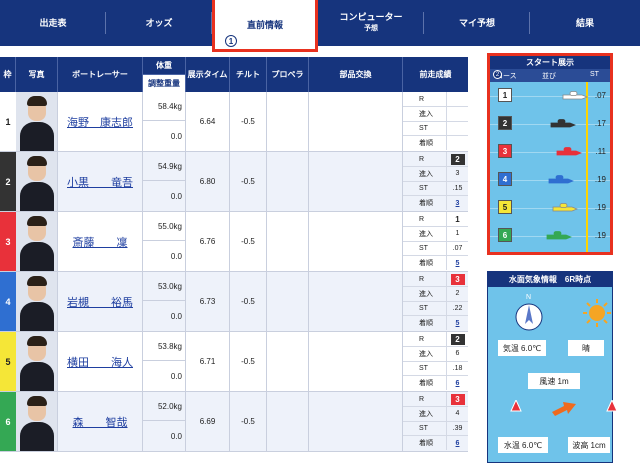 This screenshot has height=468, width=640. I want to click on table-row: 4 岩槻 裕馬 53.0kg 0.0 6.73 -0.5 R 3 進入 2 ST .22 着順 5, so click(234, 302).